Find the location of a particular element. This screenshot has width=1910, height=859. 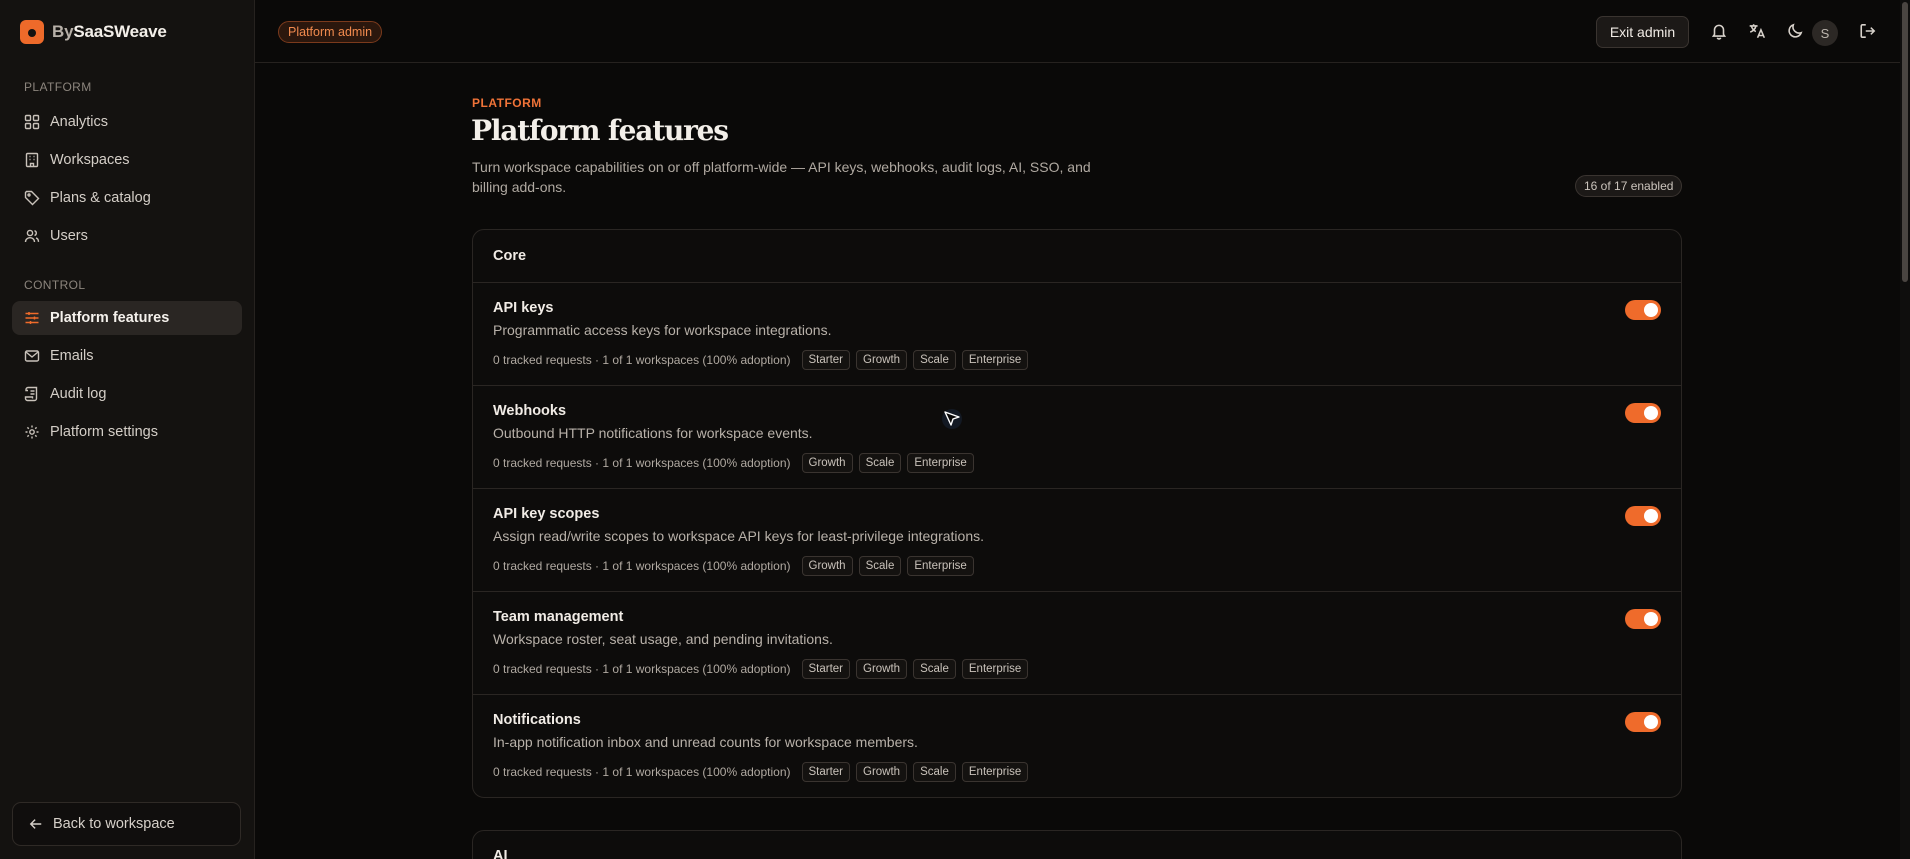

arrow-left-icon is located at coordinates (35, 824).